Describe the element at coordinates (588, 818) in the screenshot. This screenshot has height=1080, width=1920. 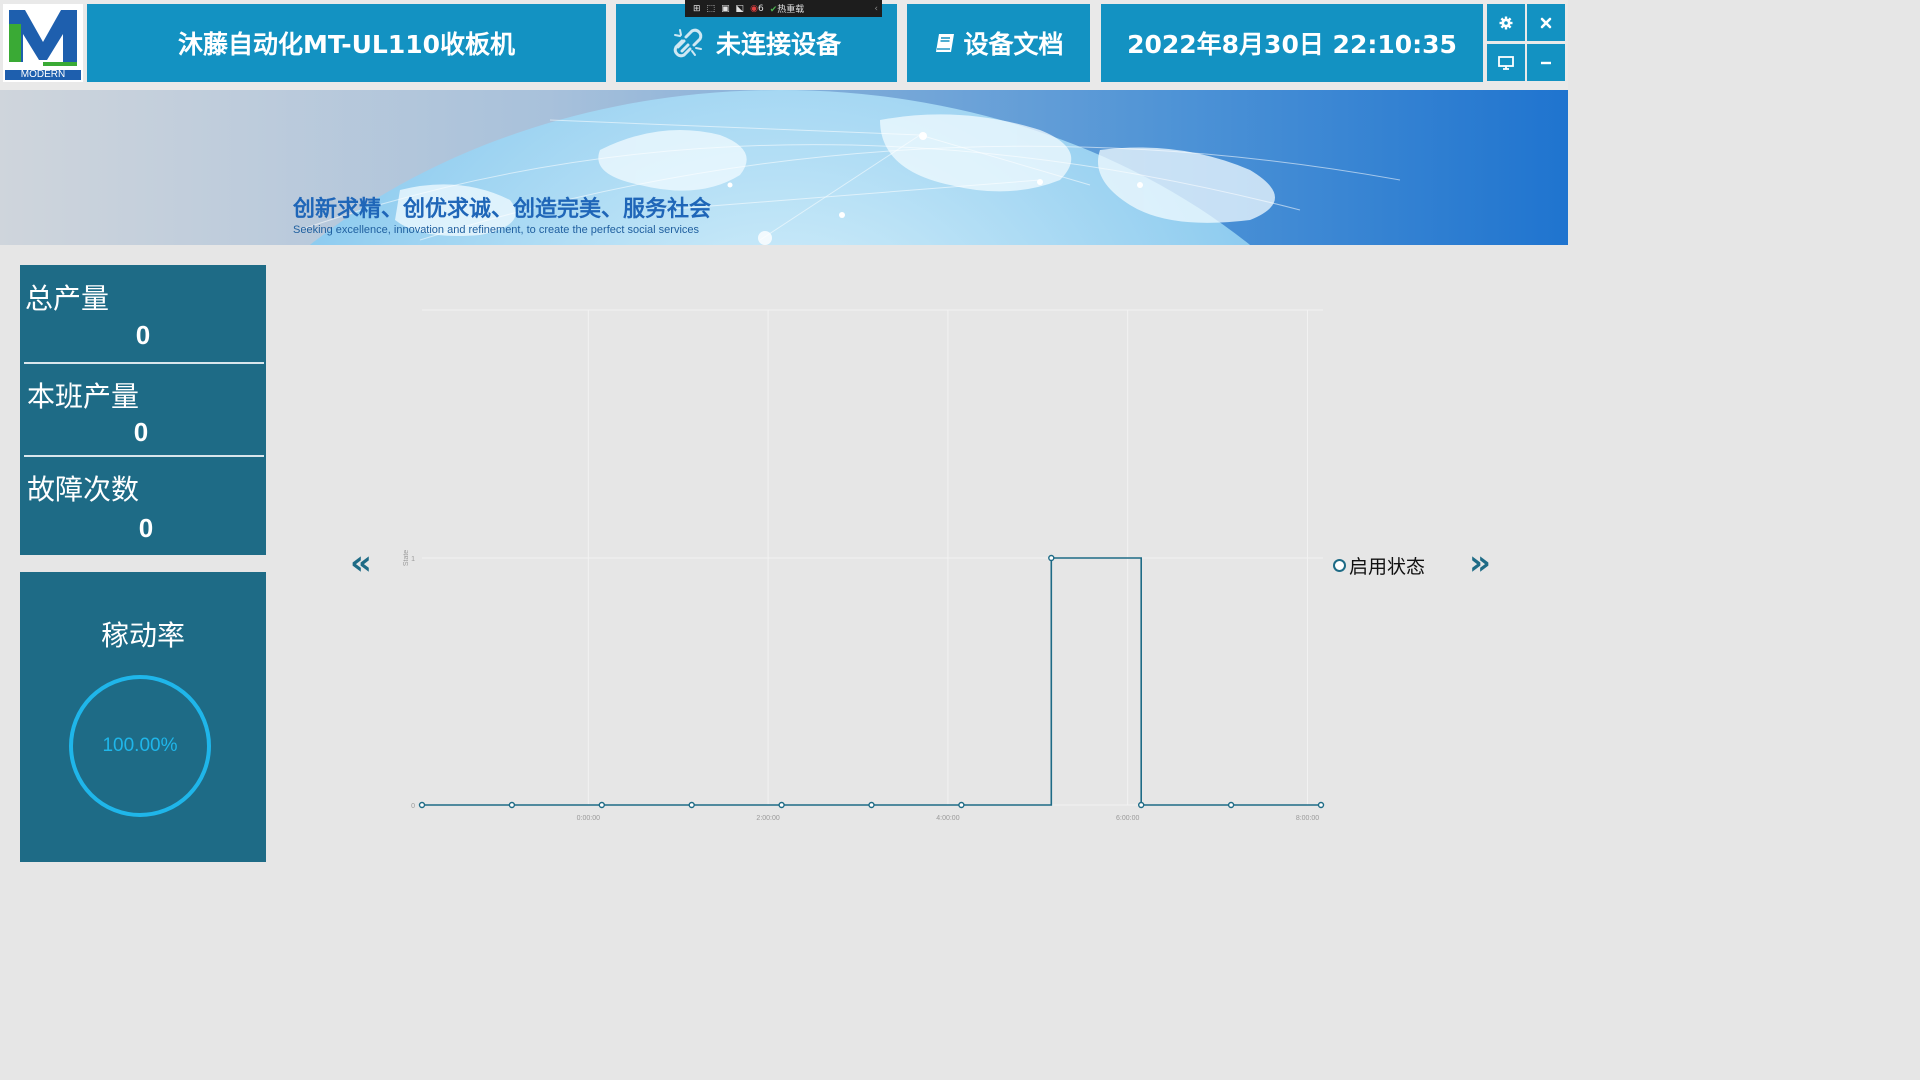
I see `x-tick-label: 0:00:00` at that location.